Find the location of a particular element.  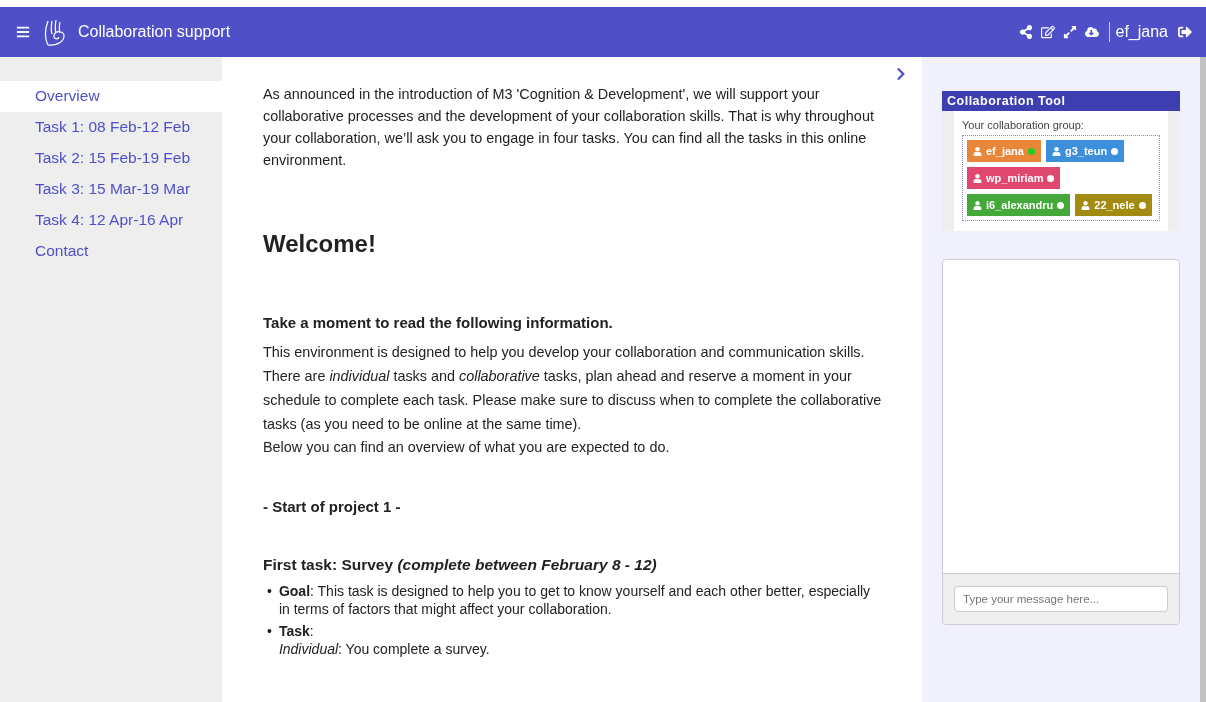

sidebar-item: Contact is located at coordinates (111, 251).